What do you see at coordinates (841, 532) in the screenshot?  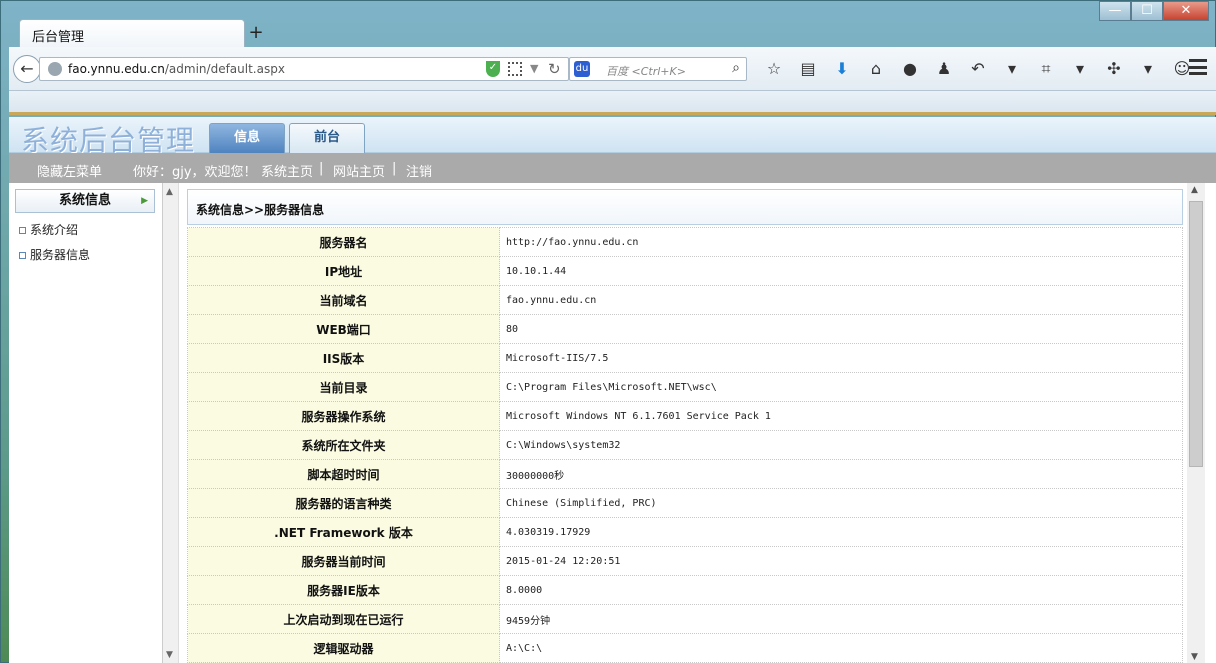 I see `row-value: 4.030319.17929` at bounding box center [841, 532].